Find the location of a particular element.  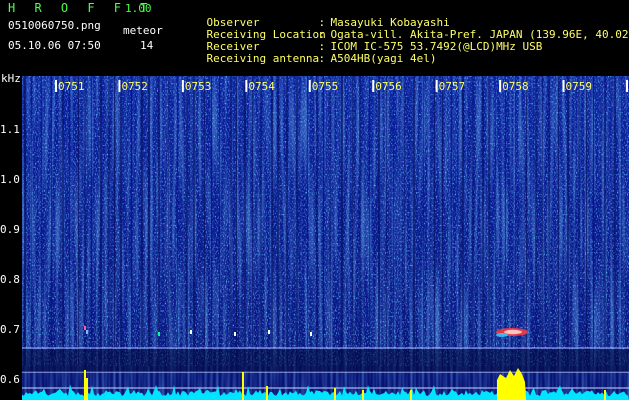

time-tick-label: 0753 is located at coordinates (198, 86).